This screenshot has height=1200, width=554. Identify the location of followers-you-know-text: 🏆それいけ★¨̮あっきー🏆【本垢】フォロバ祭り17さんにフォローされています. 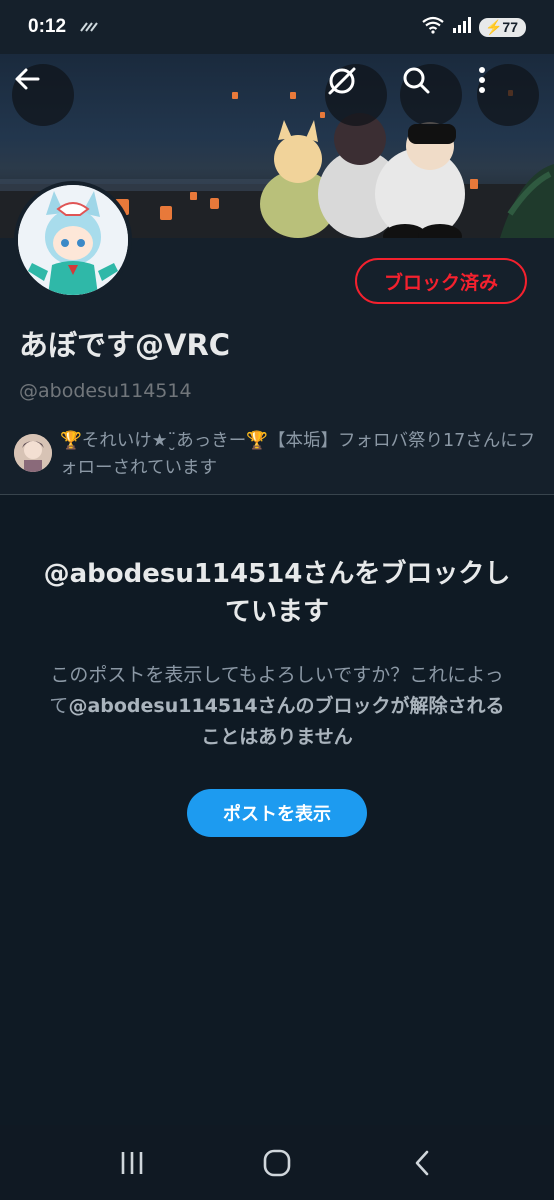
(298, 454).